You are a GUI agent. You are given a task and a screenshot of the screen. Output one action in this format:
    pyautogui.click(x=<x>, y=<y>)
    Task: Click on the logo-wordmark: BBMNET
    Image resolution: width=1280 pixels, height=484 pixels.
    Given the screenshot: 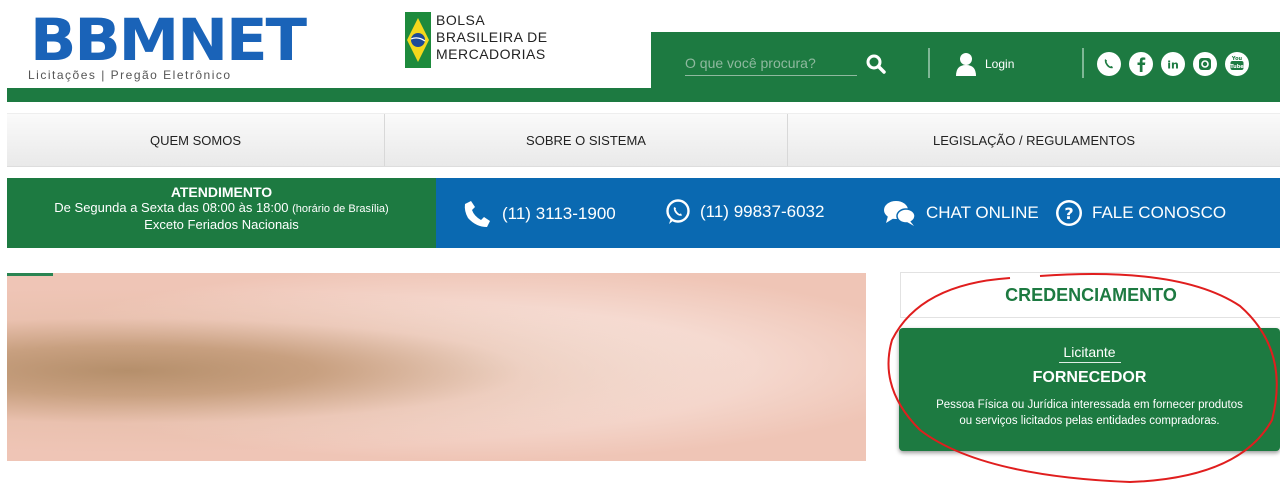 What is the action you would take?
    pyautogui.click(x=168, y=40)
    